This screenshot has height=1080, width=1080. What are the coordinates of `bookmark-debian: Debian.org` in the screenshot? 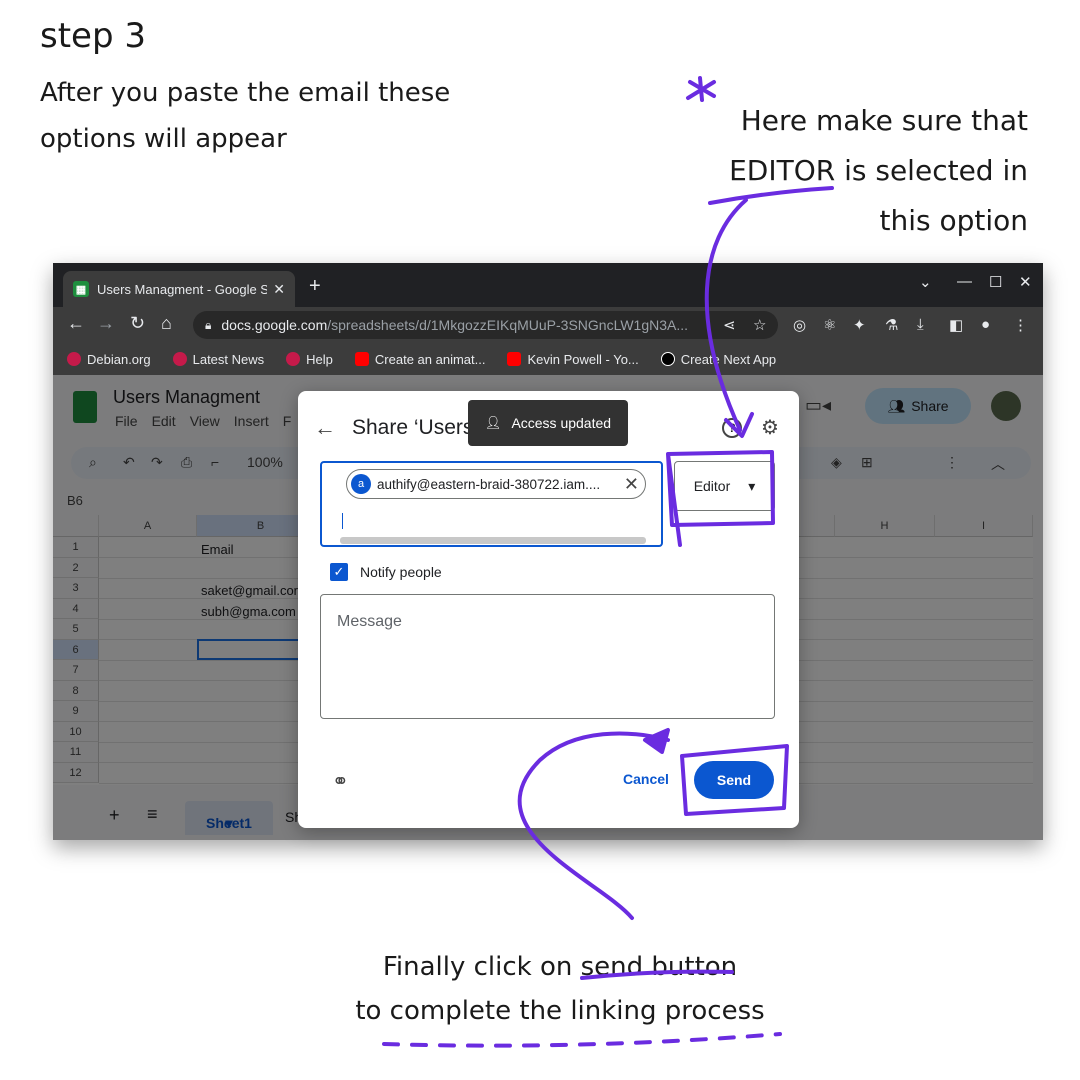 It's located at (109, 359).